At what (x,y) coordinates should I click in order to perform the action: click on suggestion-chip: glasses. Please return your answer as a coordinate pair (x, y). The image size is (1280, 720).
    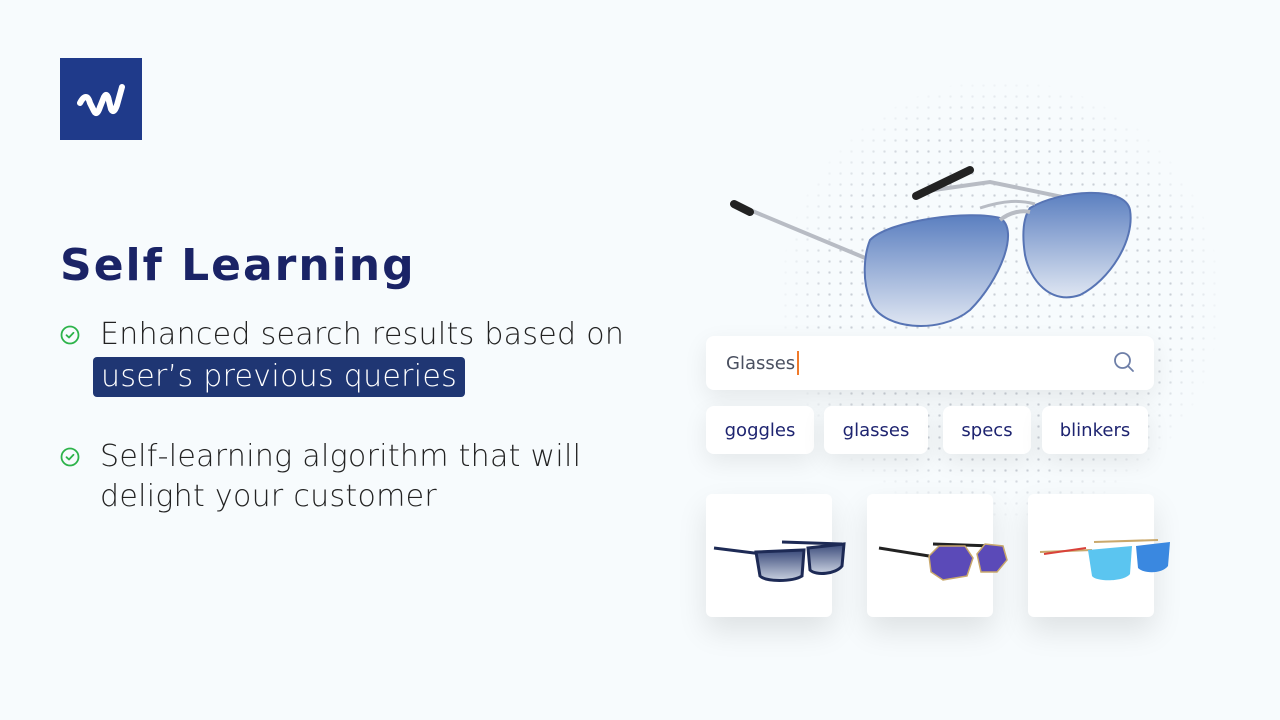
    Looking at the image, I should click on (876, 430).